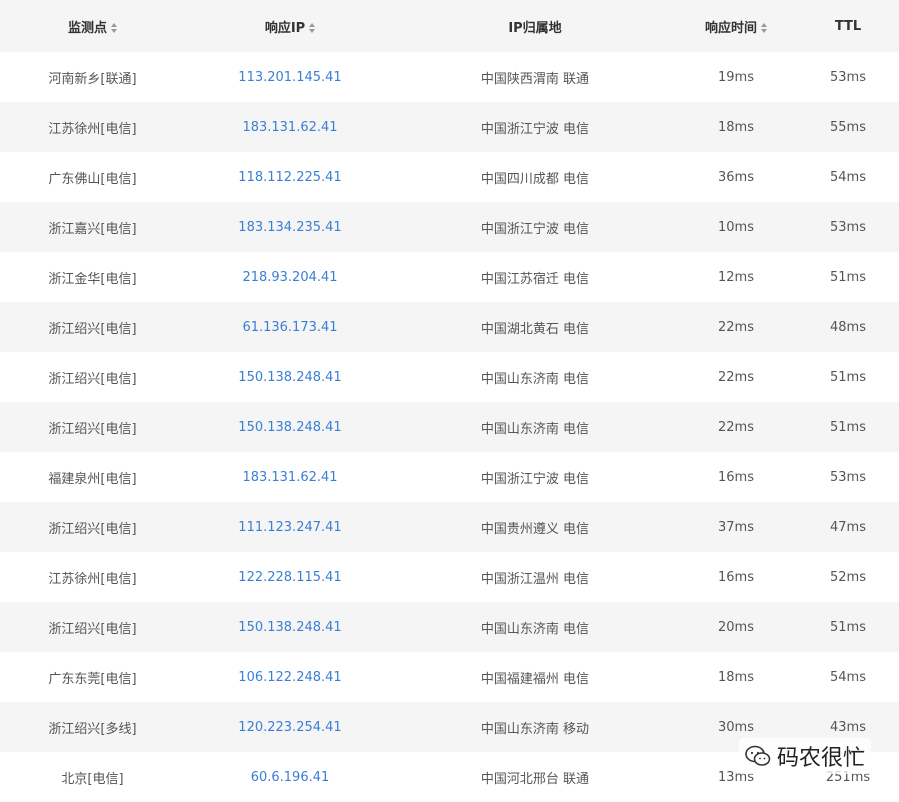  I want to click on cell-ip: 122.228.115.41, so click(290, 577).